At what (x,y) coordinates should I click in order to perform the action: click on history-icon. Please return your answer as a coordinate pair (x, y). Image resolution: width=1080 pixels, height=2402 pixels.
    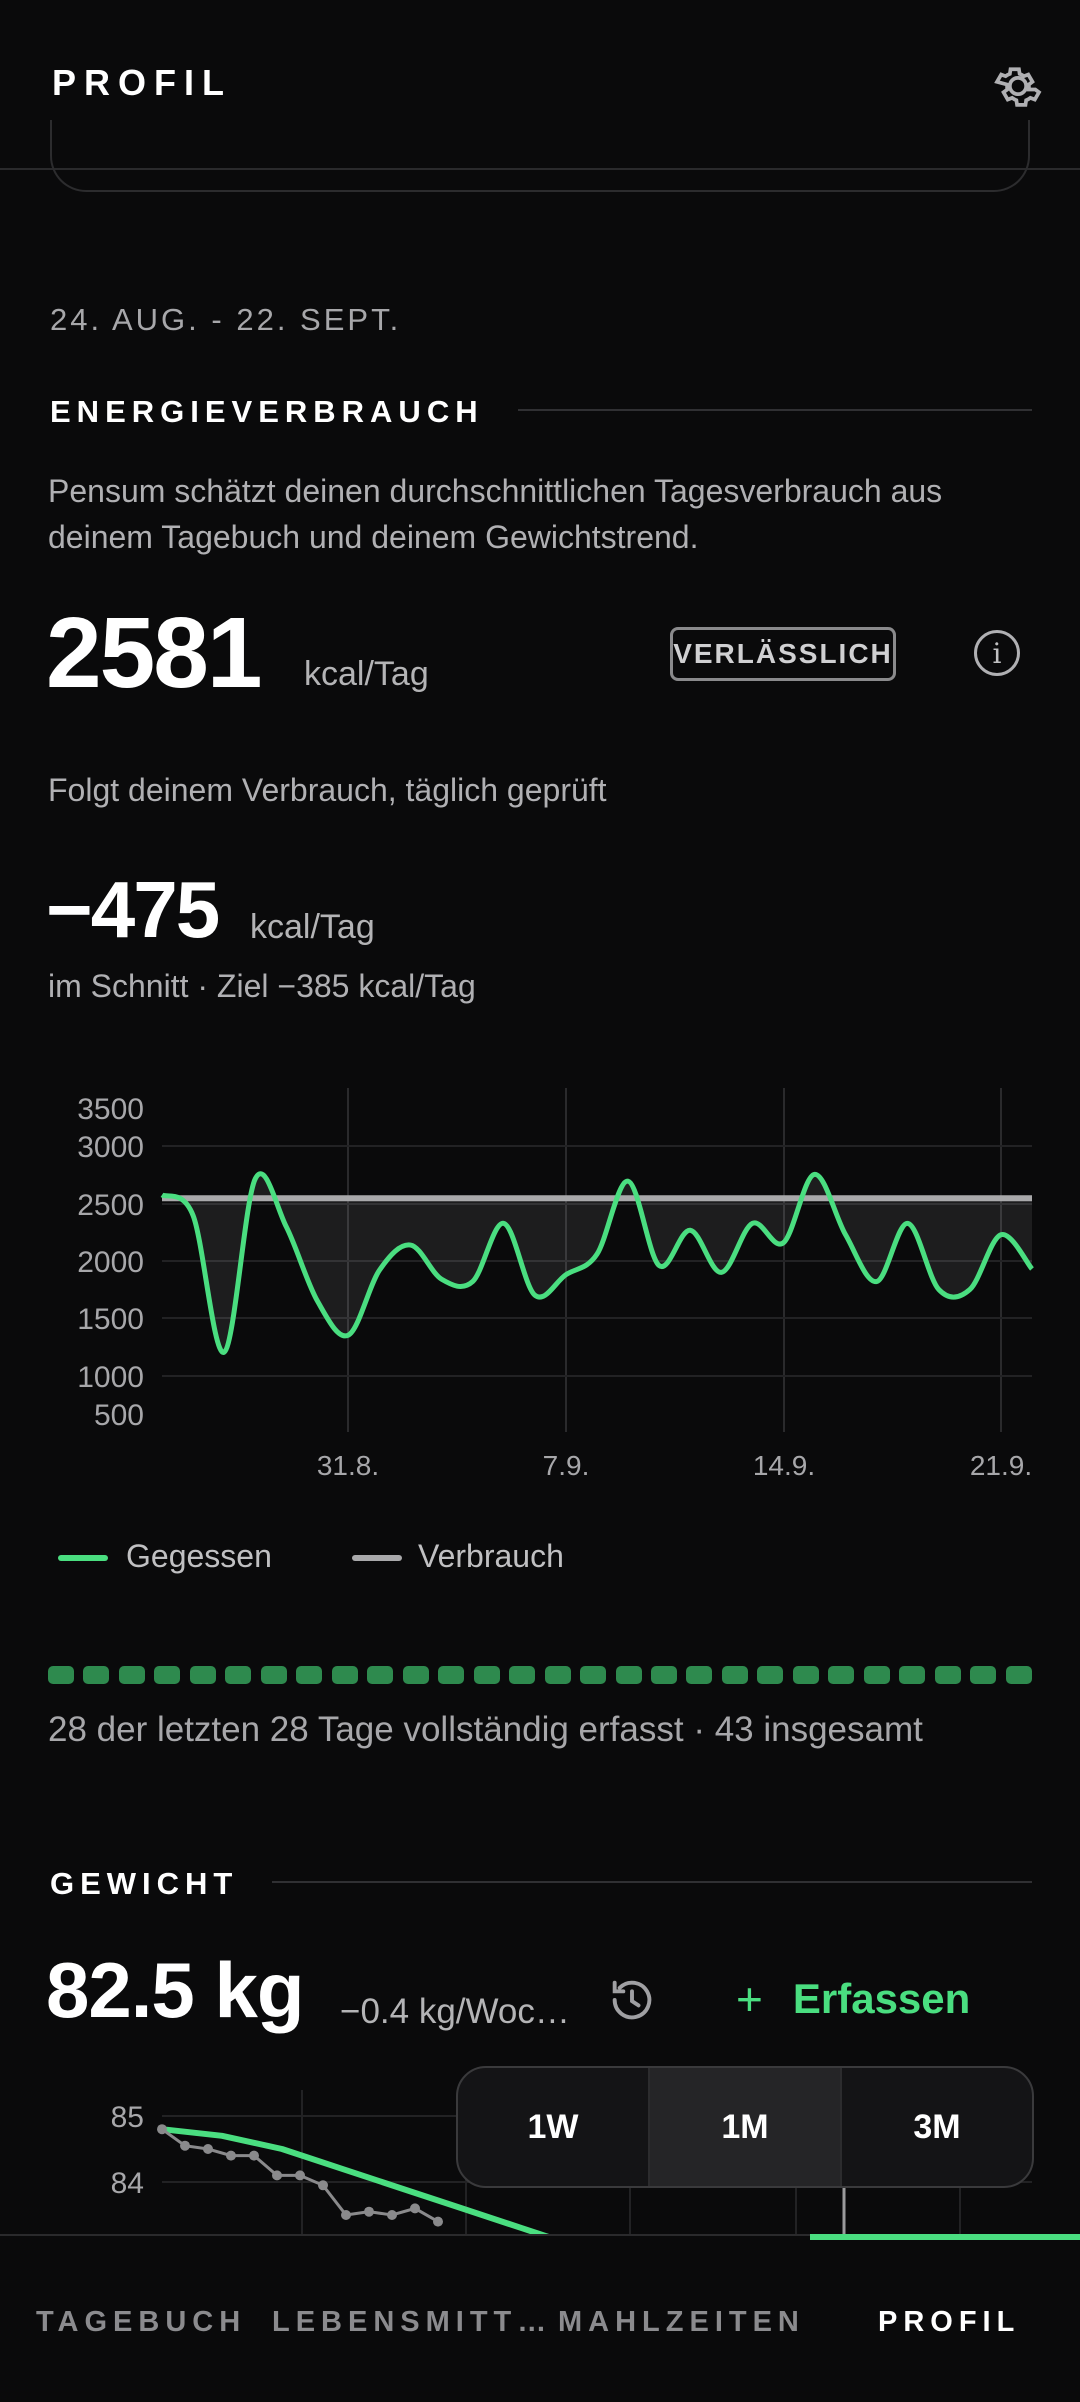
    Looking at the image, I should click on (632, 2000).